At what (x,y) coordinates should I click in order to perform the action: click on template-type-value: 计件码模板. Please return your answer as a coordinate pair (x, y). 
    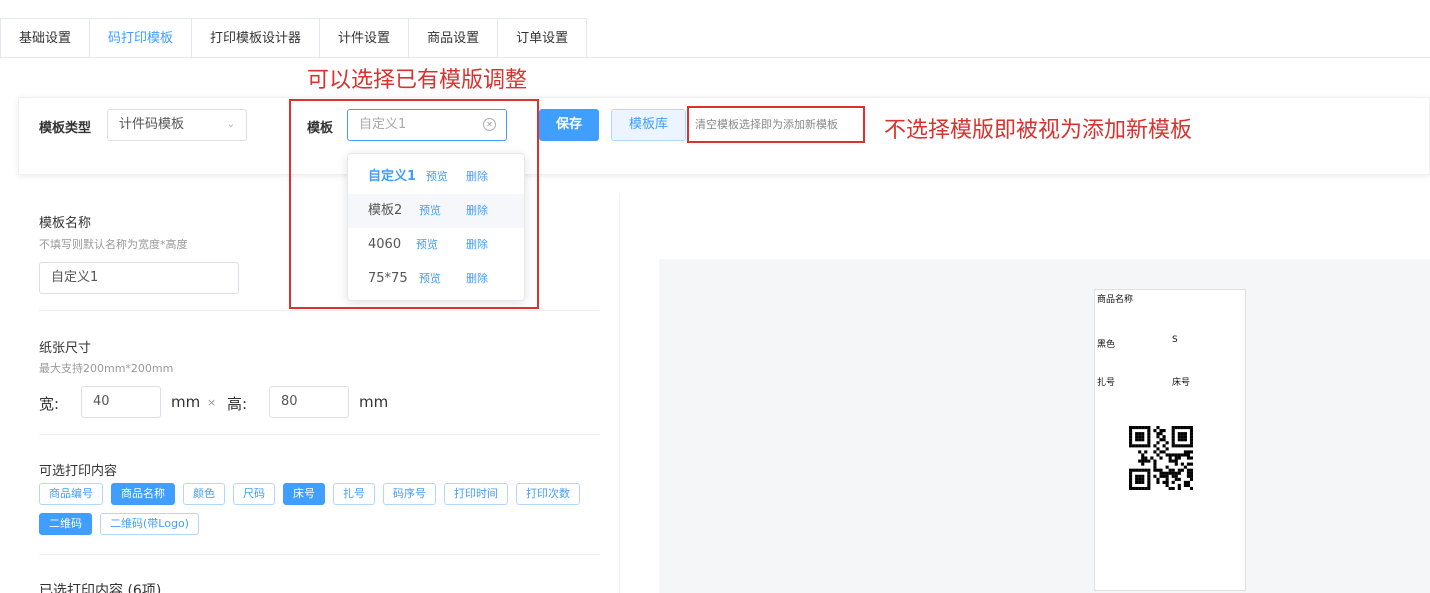
    Looking at the image, I should click on (152, 124).